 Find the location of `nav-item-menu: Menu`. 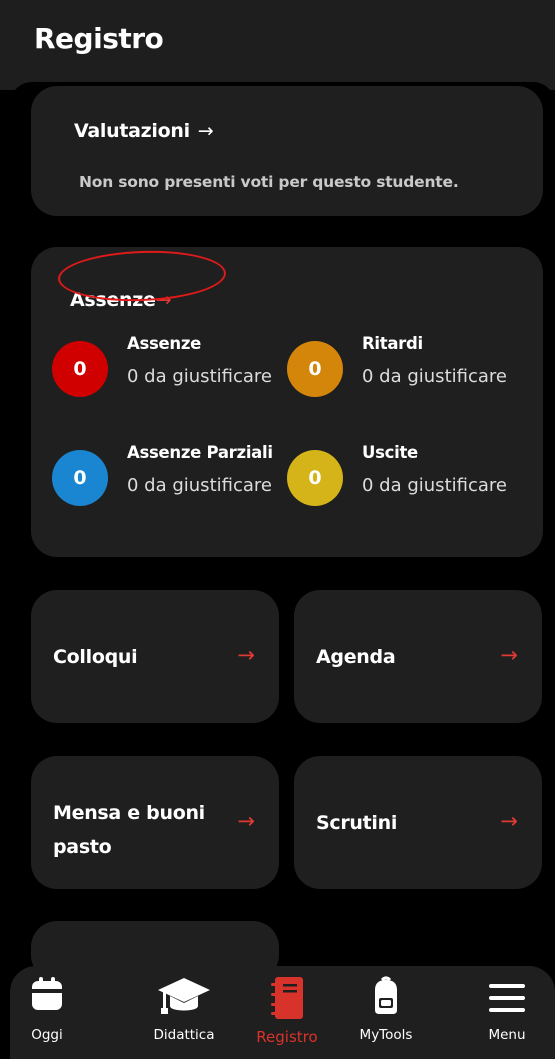

nav-item-menu: Menu is located at coordinates (506, 1012).